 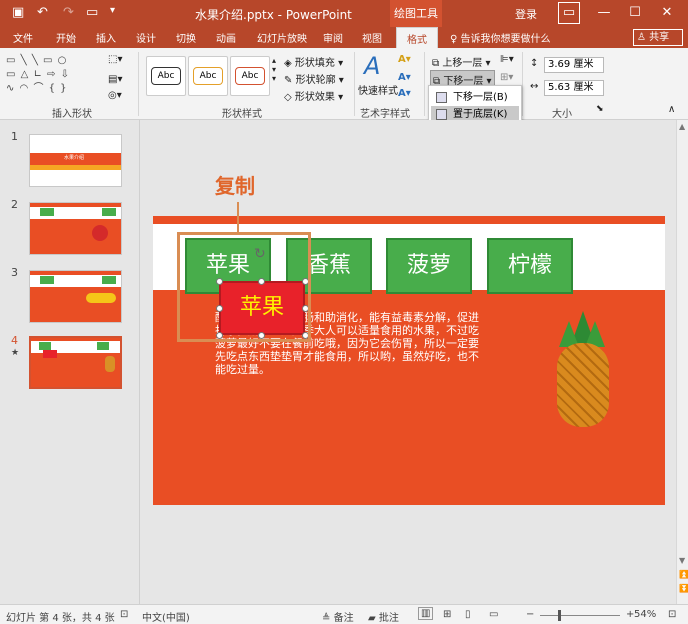 I want to click on style-box-1: Abc, so click(x=166, y=76).